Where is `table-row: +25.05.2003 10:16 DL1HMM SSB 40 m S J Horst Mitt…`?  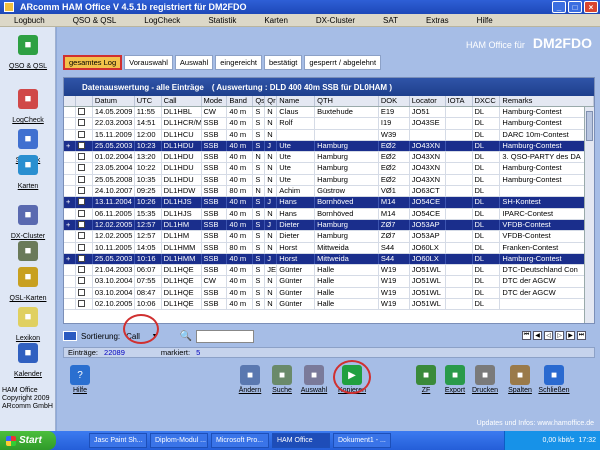
table-row: +25.05.2003 10:16 DL1HMM SSB 40 m S J Horst Mitt… is located at coordinates (329, 259).